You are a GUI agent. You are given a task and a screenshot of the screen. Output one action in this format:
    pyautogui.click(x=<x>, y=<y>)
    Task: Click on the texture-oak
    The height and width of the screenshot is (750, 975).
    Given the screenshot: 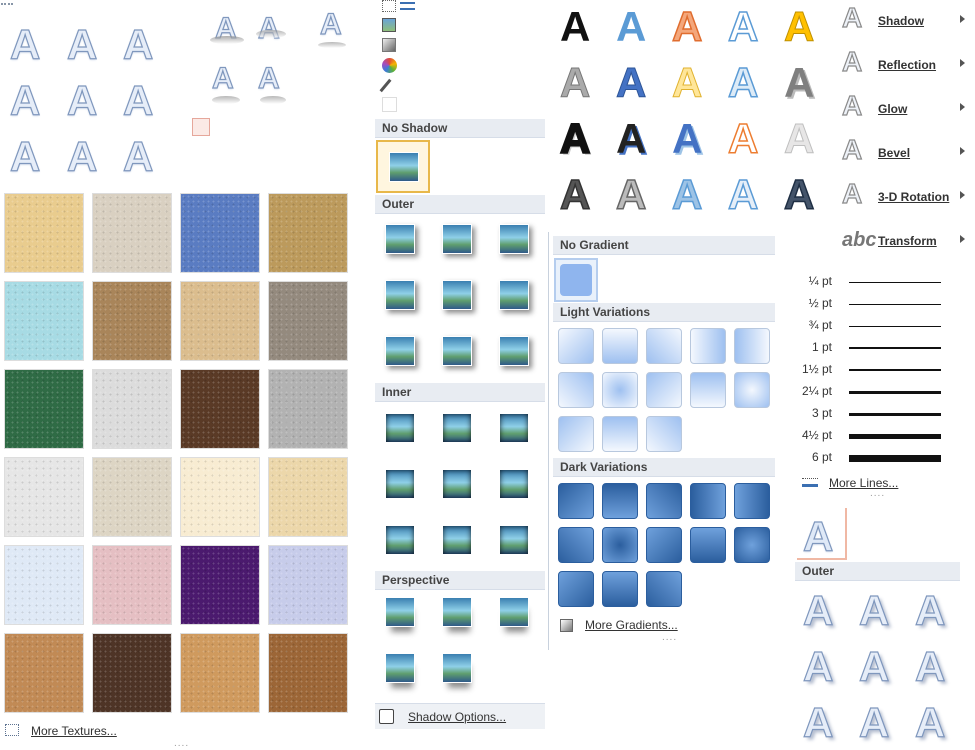 What is the action you would take?
    pyautogui.click(x=220, y=673)
    